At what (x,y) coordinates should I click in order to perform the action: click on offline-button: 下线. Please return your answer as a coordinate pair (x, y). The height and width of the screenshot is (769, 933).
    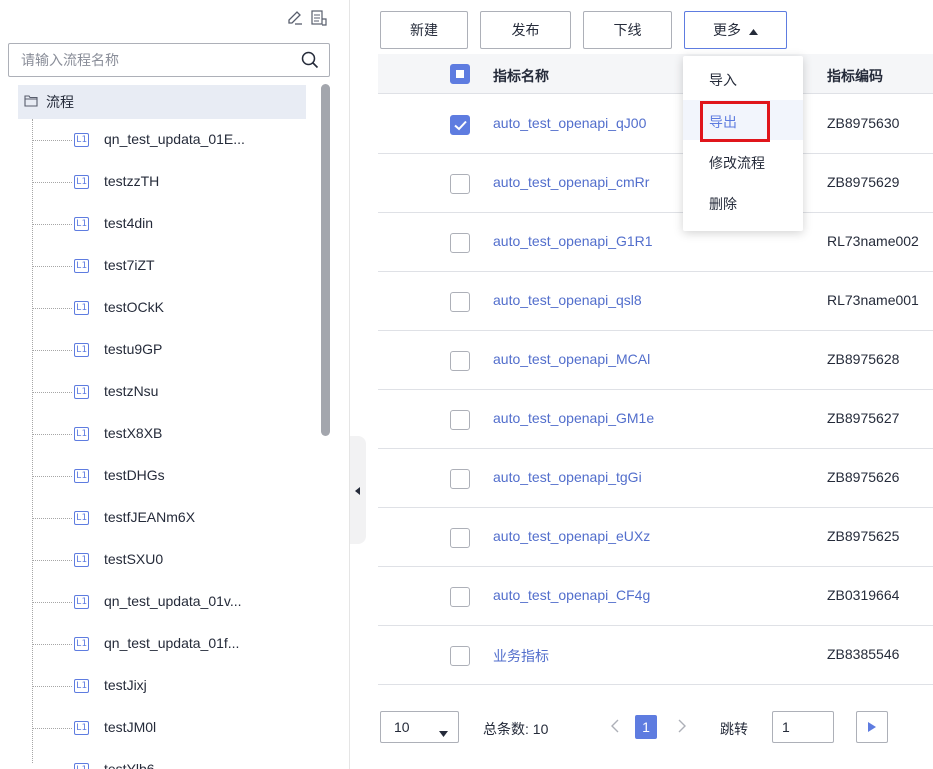
    Looking at the image, I should click on (627, 30).